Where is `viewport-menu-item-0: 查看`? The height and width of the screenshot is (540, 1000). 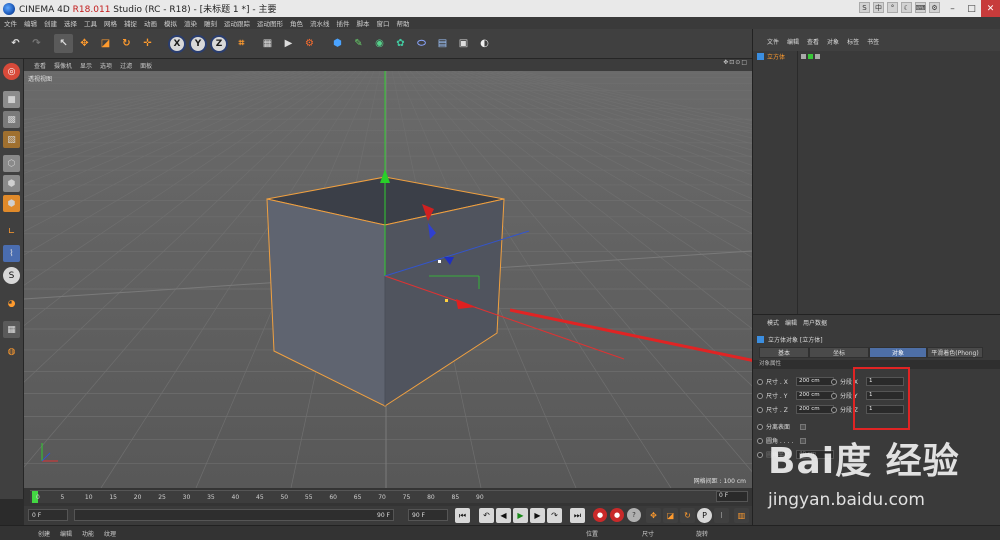 viewport-menu-item-0: 查看 is located at coordinates (40, 65).